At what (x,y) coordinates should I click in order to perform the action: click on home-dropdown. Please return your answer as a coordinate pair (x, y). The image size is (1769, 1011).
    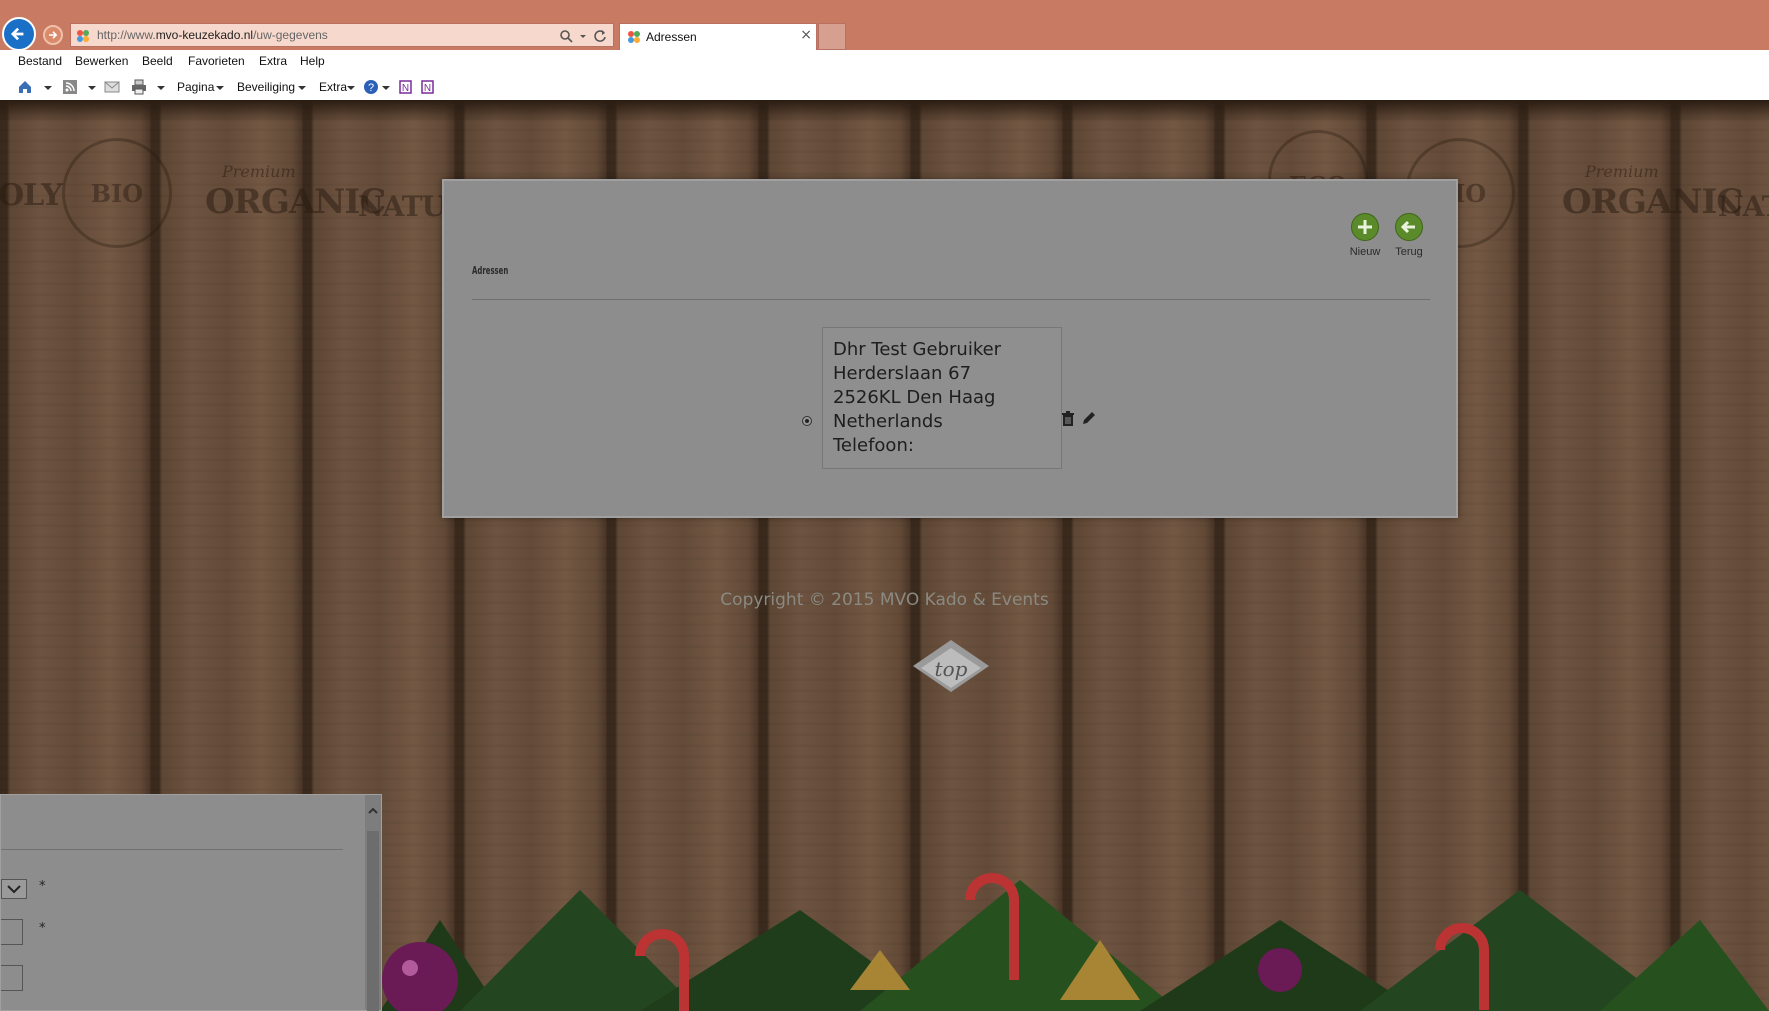
    Looking at the image, I should click on (48, 88).